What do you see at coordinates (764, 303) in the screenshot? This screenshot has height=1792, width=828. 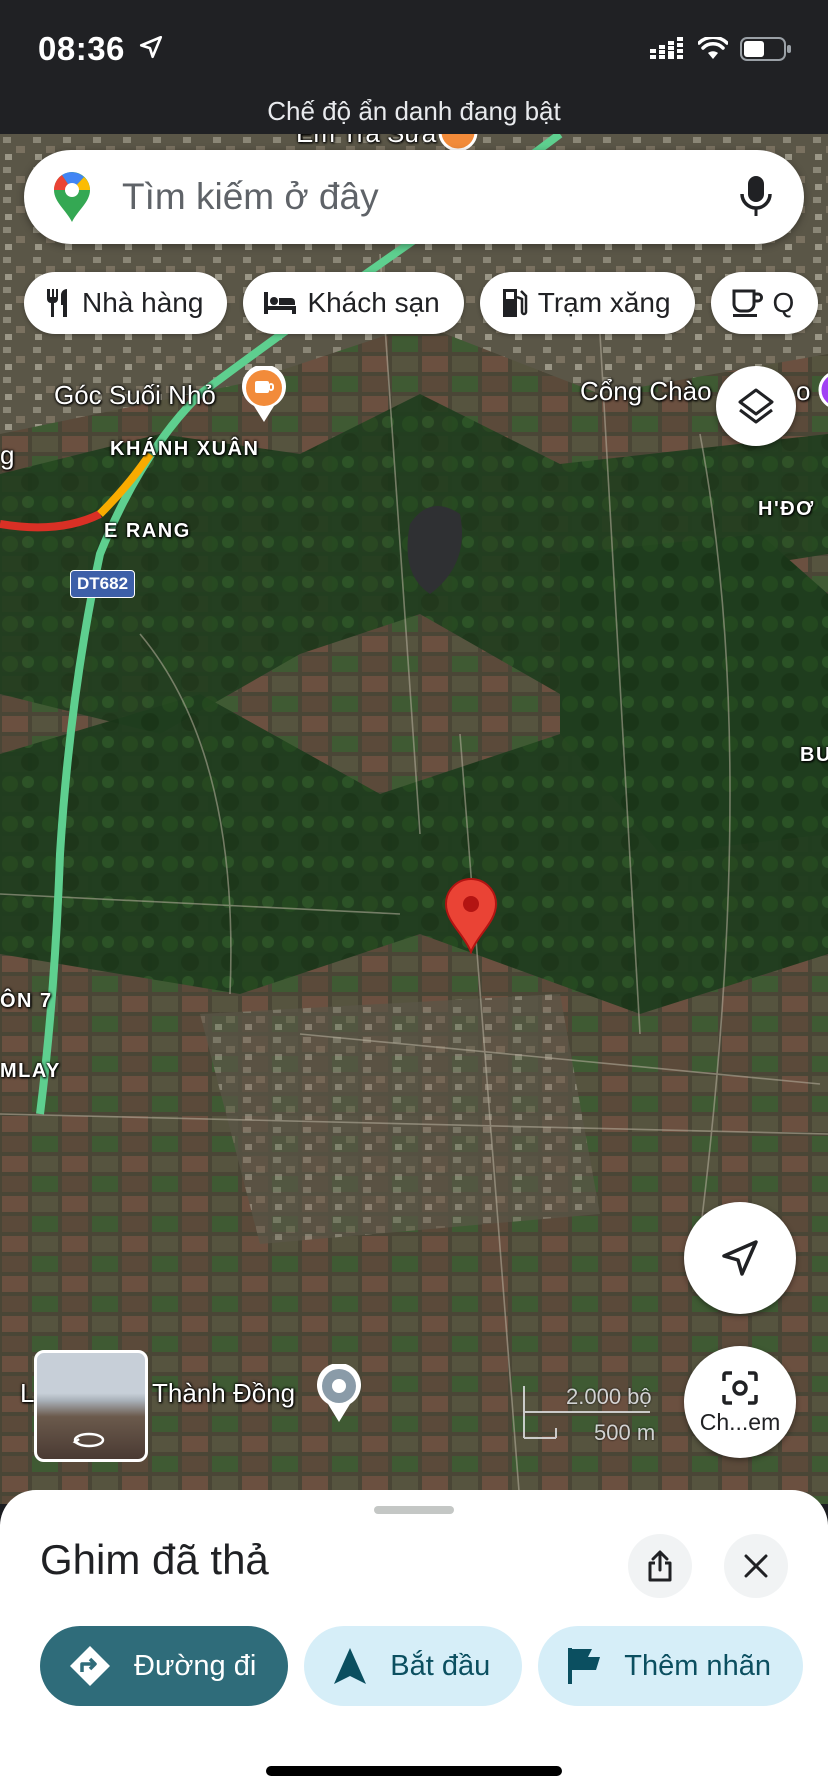 I see `chip-coffee: Q` at bounding box center [764, 303].